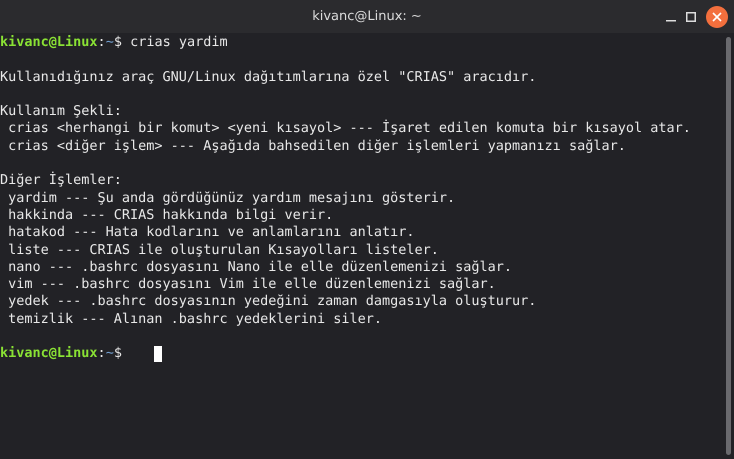 The image size is (734, 459). I want to click on output-line: temizlik --- Alınan .bashrc yedeklerini siler., so click(194, 319).